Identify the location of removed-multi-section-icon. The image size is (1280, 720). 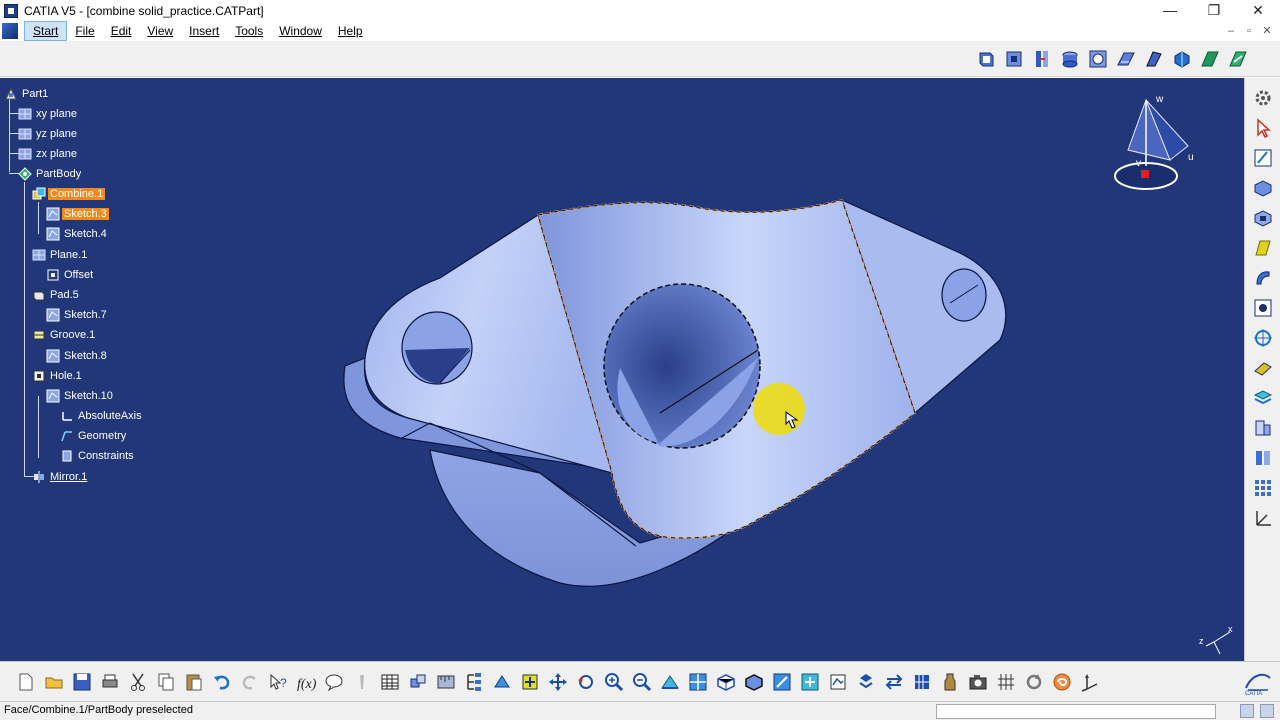
(1238, 59).